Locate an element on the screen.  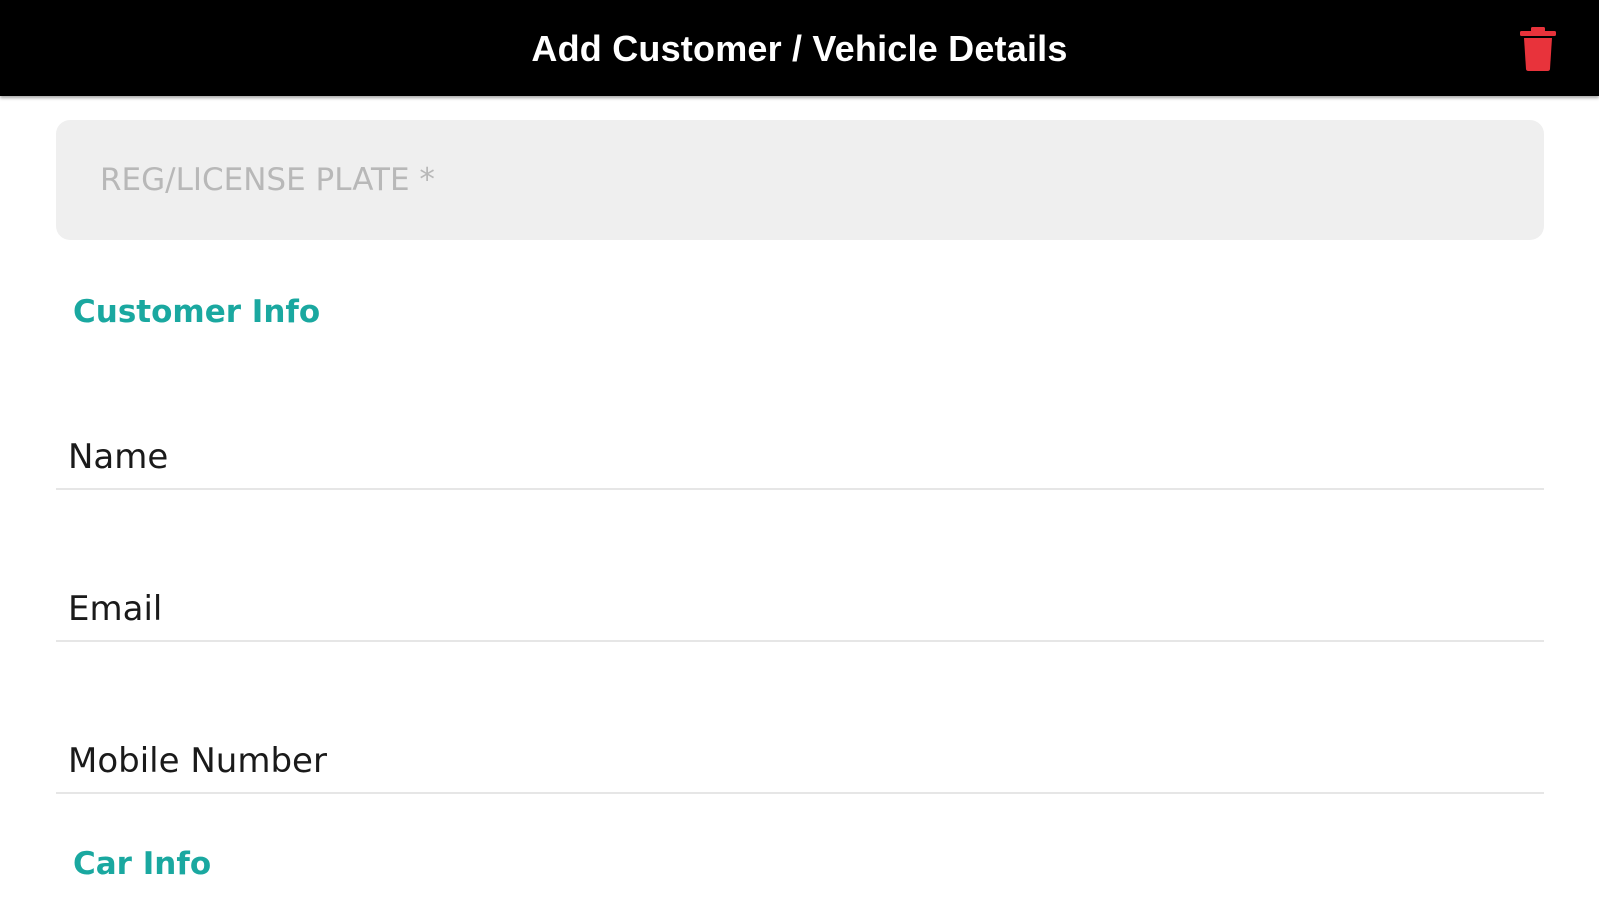
name-field is located at coordinates (800, 449).